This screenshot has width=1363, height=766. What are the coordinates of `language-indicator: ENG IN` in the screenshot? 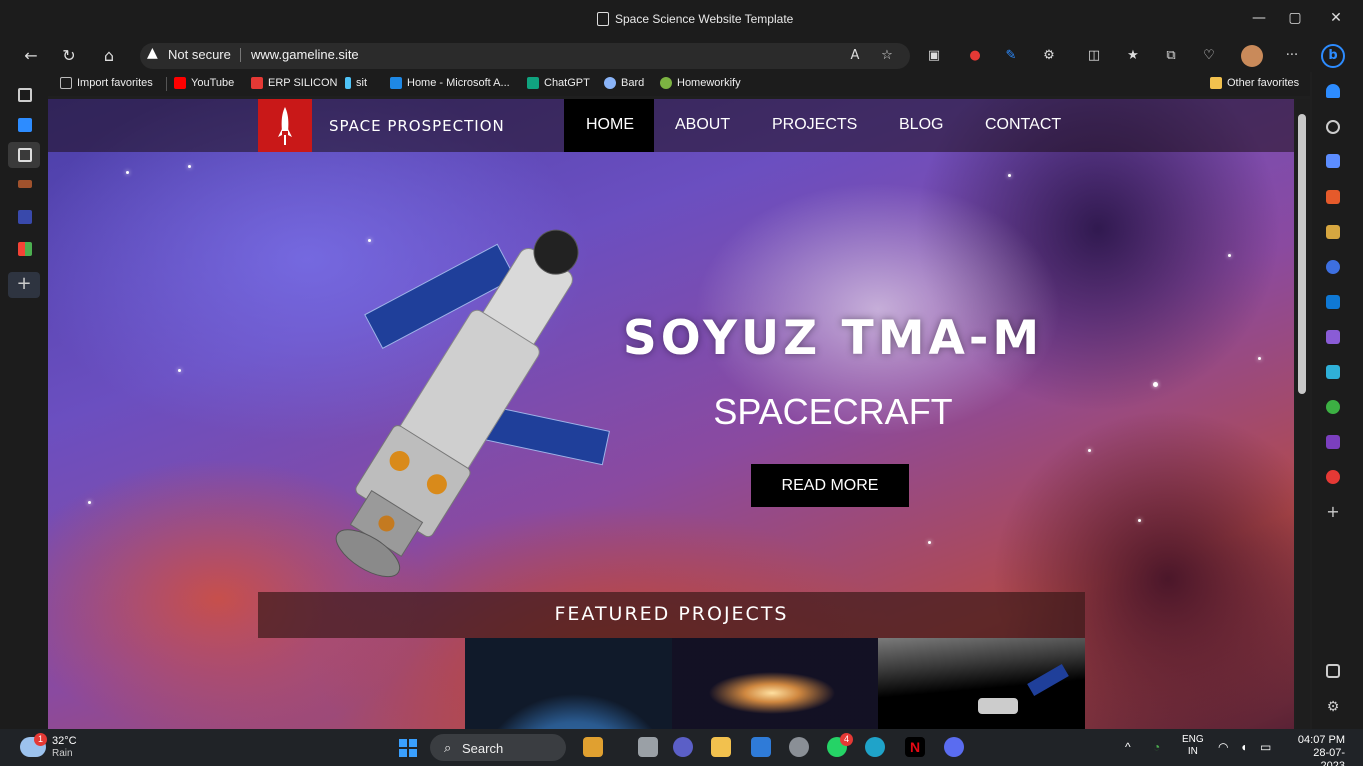 It's located at (1193, 746).